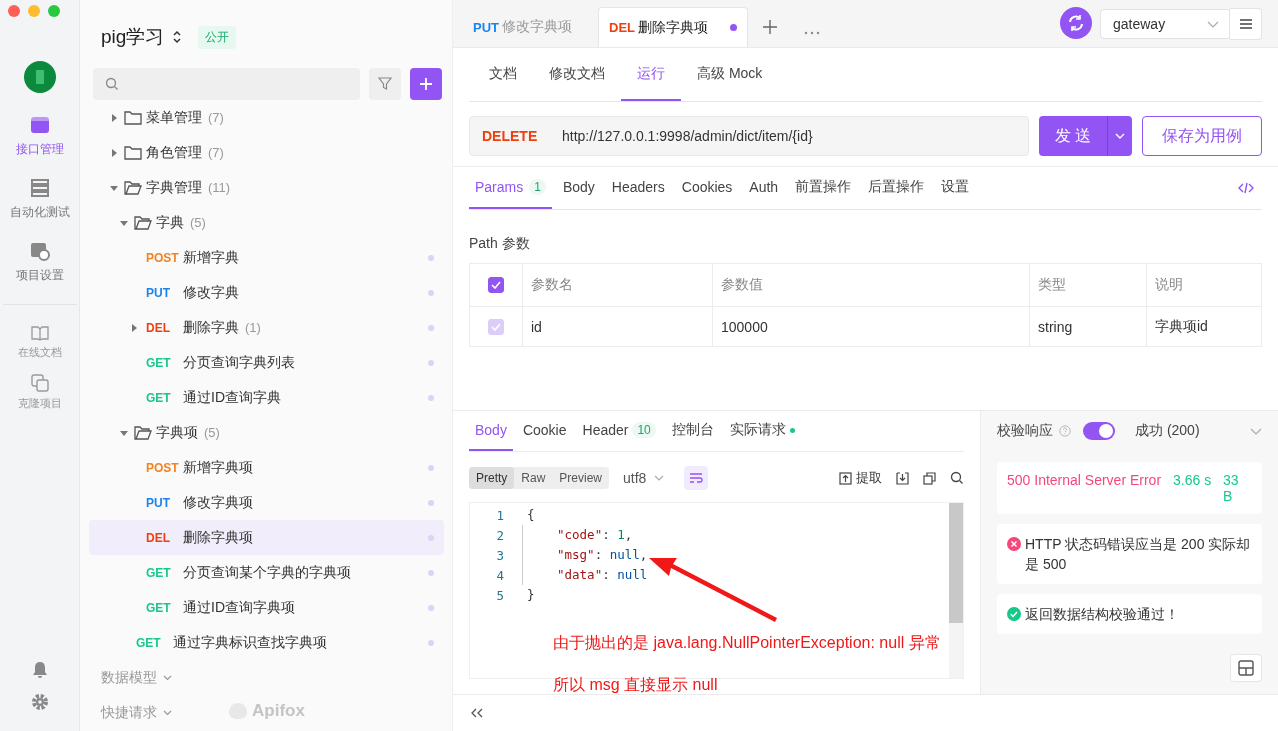  I want to click on filter-button, so click(385, 84).